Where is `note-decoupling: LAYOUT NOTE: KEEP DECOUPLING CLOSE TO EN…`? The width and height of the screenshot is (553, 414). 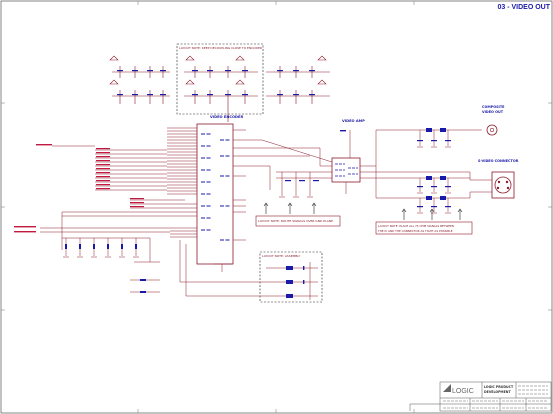
note-decoupling: LAYOUT NOTE: KEEP DECOUPLING CLOSE TO EN… is located at coordinates (220, 48).